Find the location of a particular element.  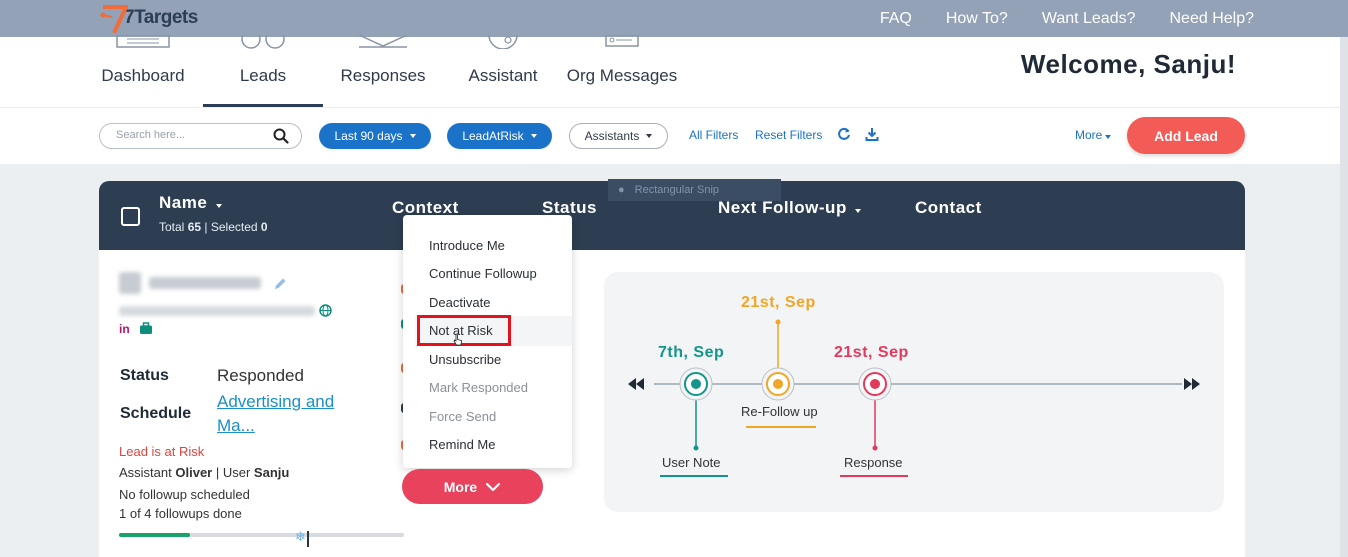

timeline-label-re-follow-up: Re-Follow up is located at coordinates (779, 411).